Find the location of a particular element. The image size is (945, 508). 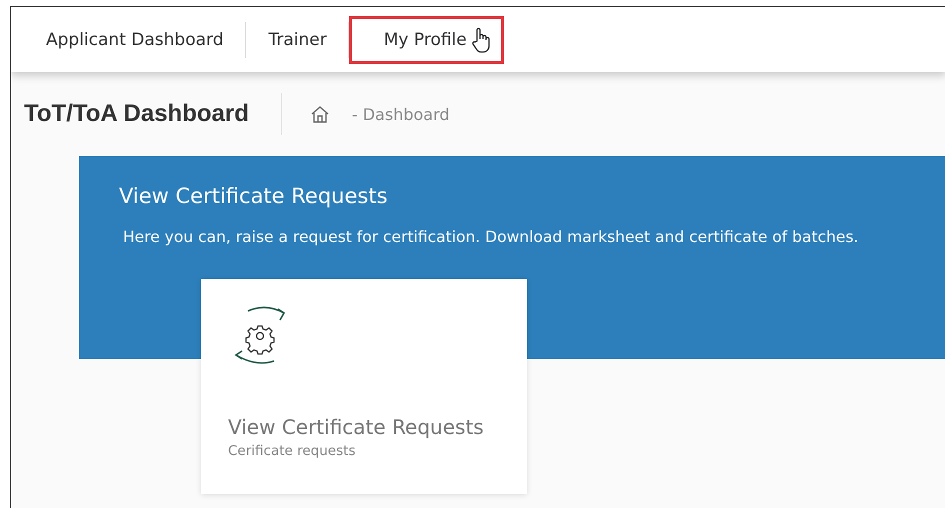

banner-title: View Certificate Requests is located at coordinates (254, 196).